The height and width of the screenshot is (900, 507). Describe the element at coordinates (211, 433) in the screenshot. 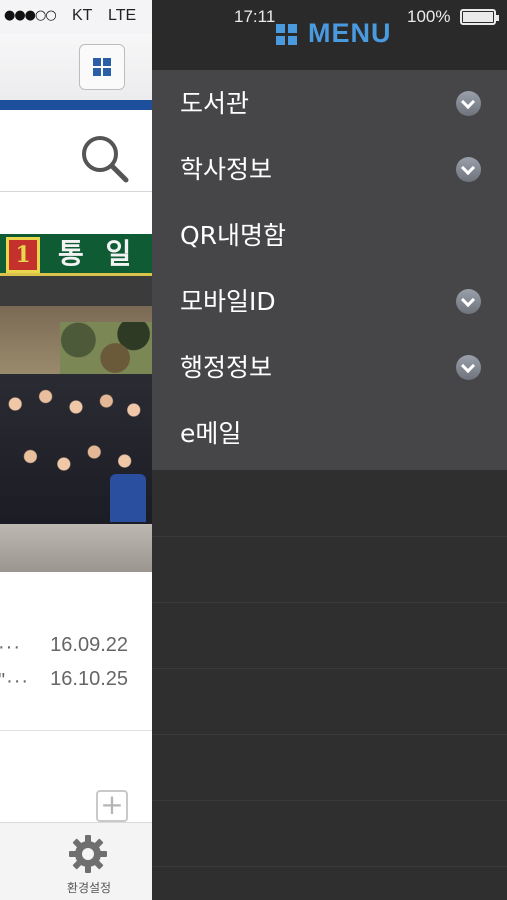

I see `menu-item-label: e메일` at that location.